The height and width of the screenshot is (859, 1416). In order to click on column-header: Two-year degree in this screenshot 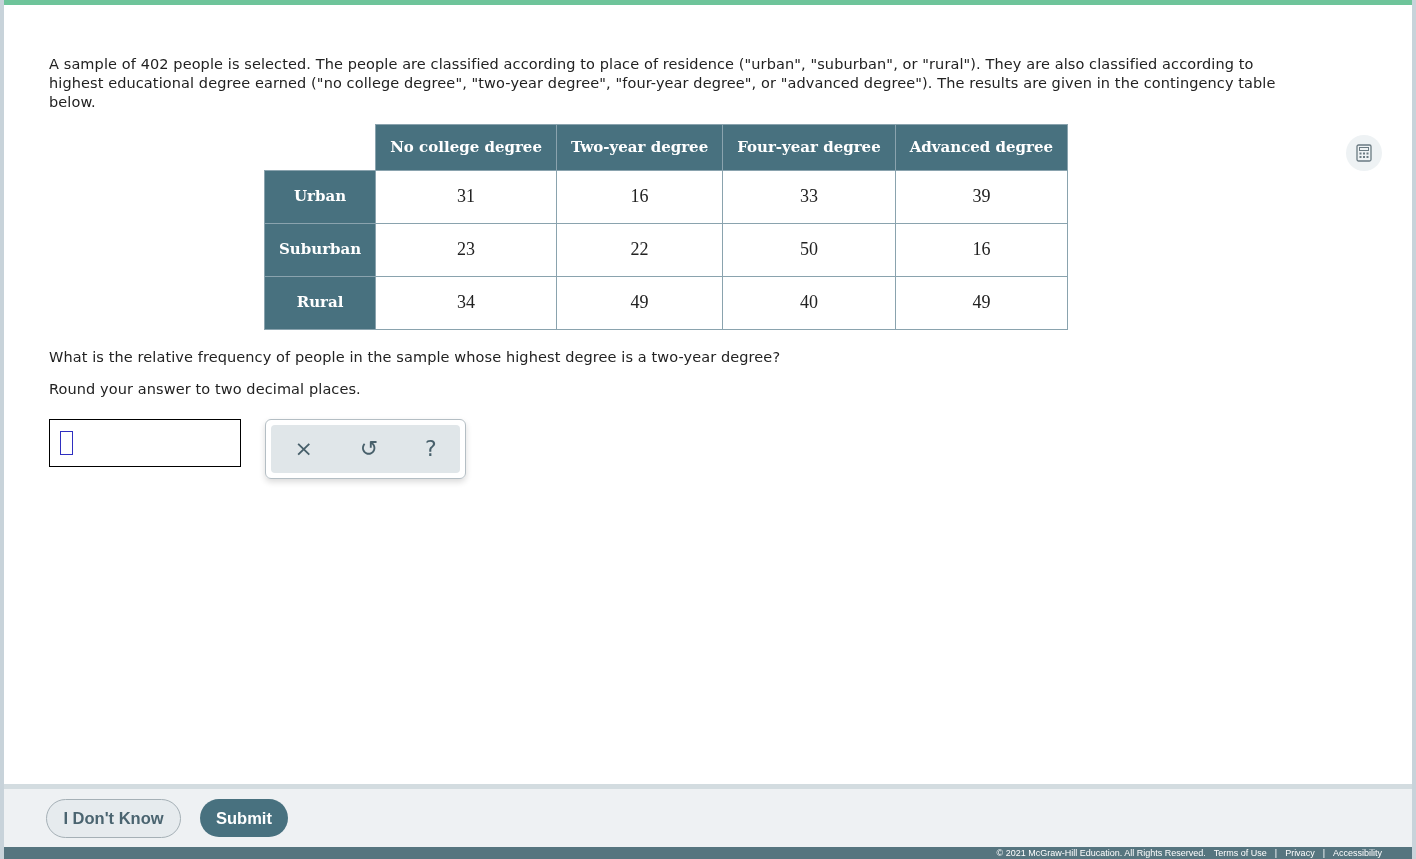, I will do `click(639, 147)`.